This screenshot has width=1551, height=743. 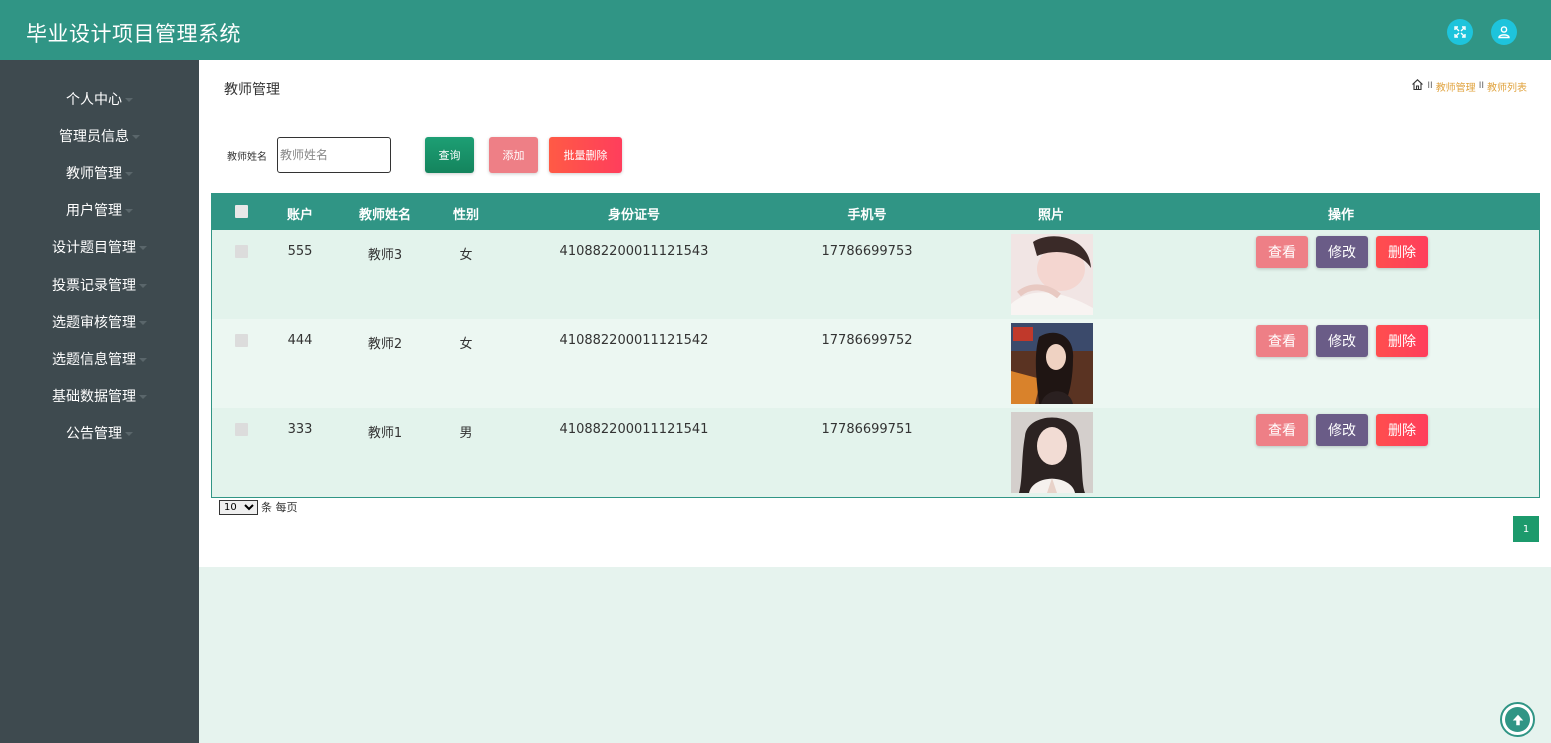 What do you see at coordinates (94, 434) in the screenshot?
I see `sidebar-item-label: 公告管理` at bounding box center [94, 434].